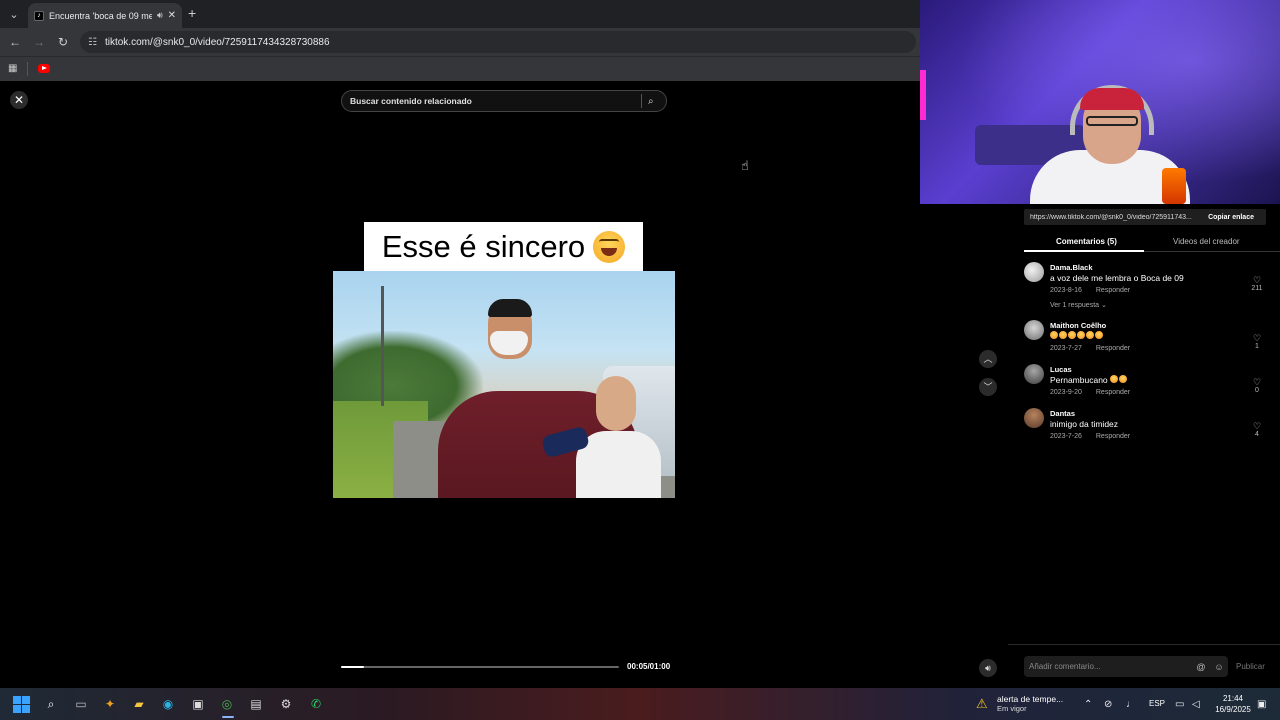 This screenshot has height=720, width=1280. I want to click on emoji-picker-icon: ☺, so click(1219, 667).